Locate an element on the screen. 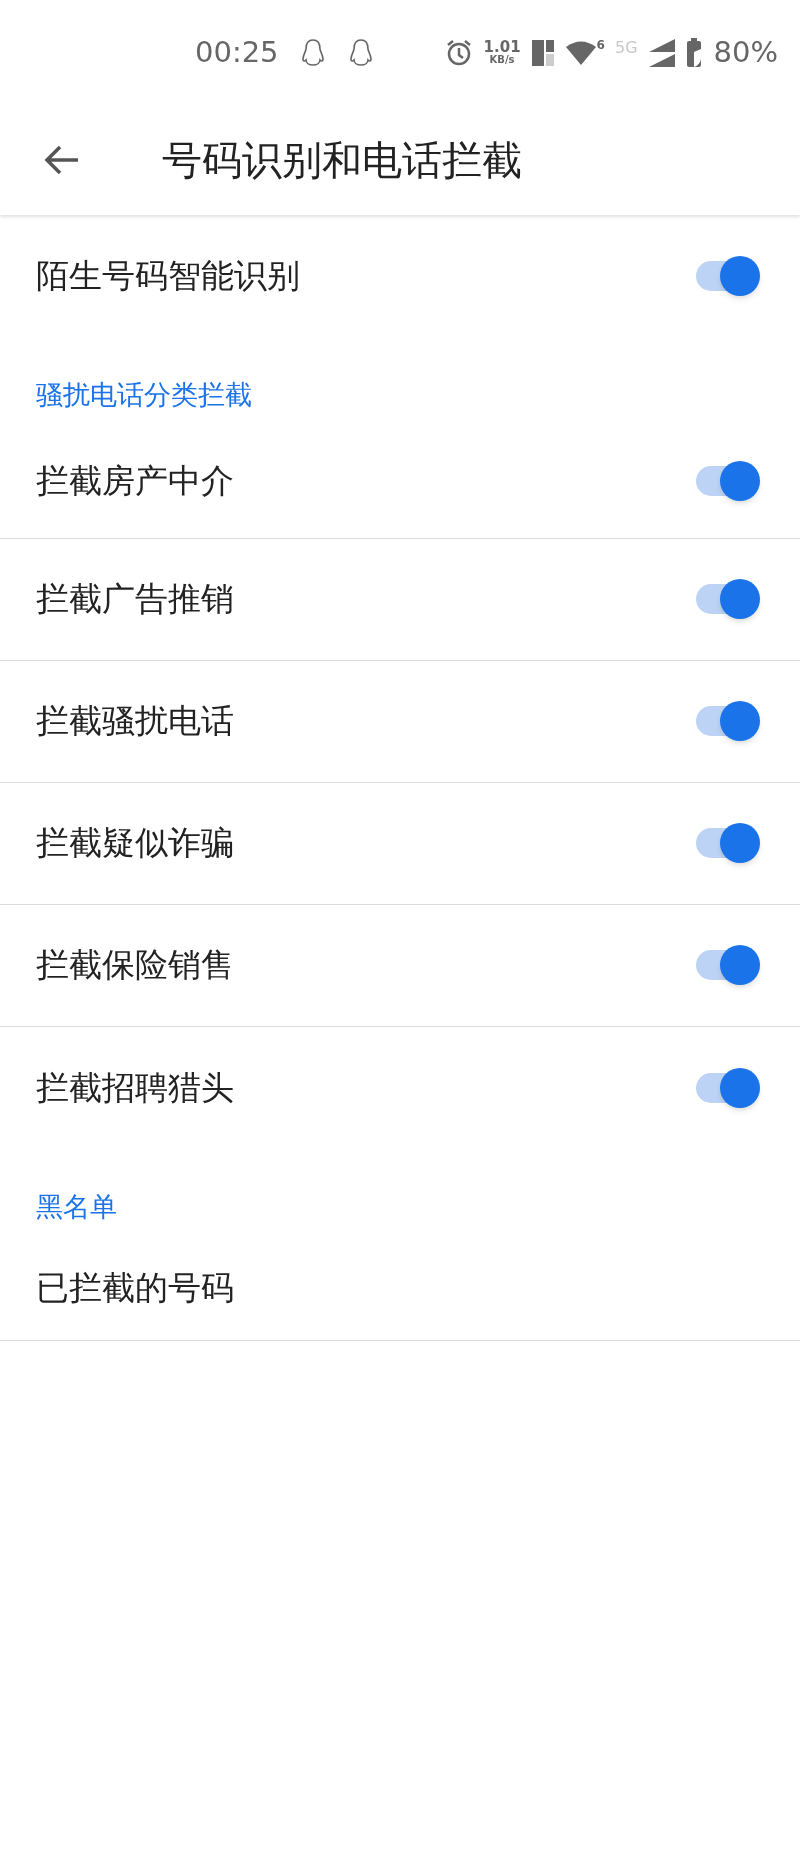 This screenshot has height=1866, width=800. battery-icon is located at coordinates (694, 52).